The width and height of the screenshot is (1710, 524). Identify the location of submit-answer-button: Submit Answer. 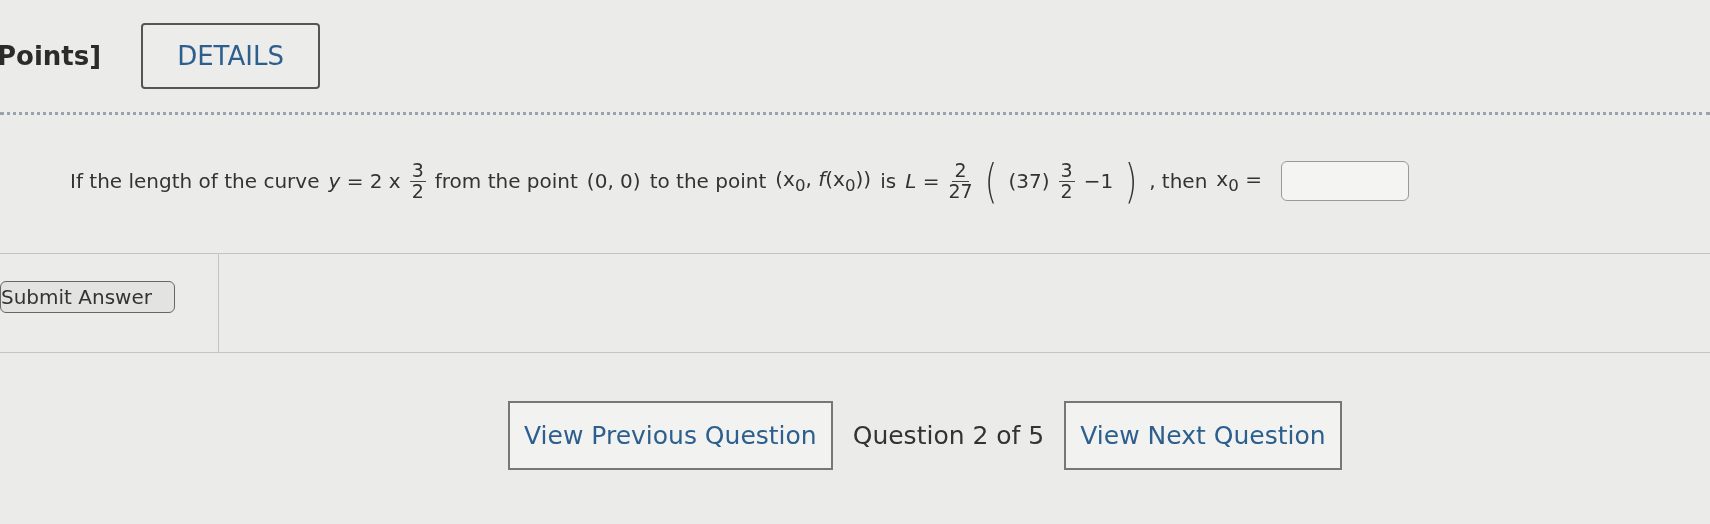
(87, 297).